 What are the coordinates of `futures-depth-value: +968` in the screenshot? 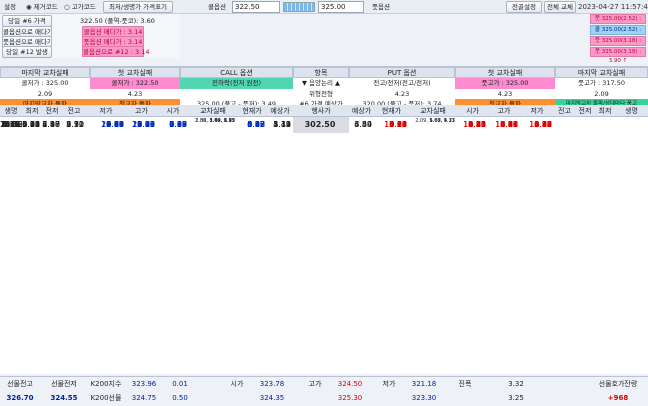 It's located at (618, 398).